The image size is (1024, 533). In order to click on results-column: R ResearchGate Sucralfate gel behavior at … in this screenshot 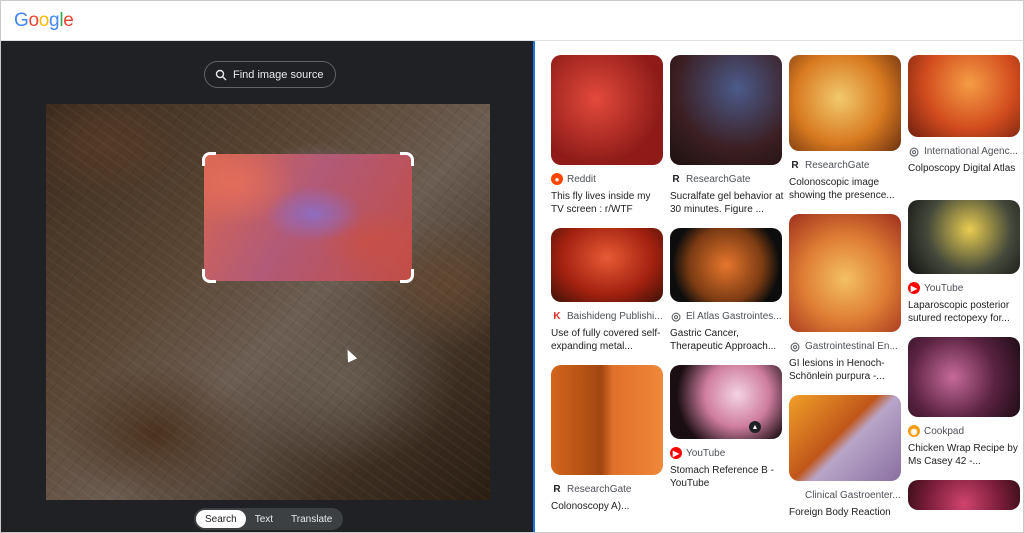, I will do `click(727, 278)`.